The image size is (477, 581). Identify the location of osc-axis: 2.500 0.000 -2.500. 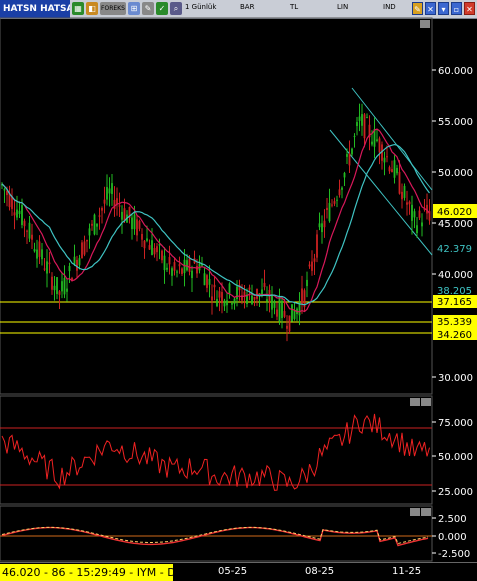
(235, 537).